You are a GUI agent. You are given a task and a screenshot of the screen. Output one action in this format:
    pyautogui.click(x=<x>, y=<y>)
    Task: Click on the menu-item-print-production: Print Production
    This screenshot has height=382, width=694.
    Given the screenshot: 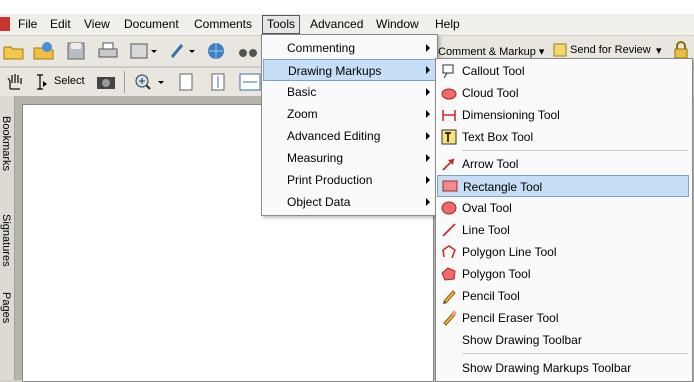 What is the action you would take?
    pyautogui.click(x=349, y=180)
    